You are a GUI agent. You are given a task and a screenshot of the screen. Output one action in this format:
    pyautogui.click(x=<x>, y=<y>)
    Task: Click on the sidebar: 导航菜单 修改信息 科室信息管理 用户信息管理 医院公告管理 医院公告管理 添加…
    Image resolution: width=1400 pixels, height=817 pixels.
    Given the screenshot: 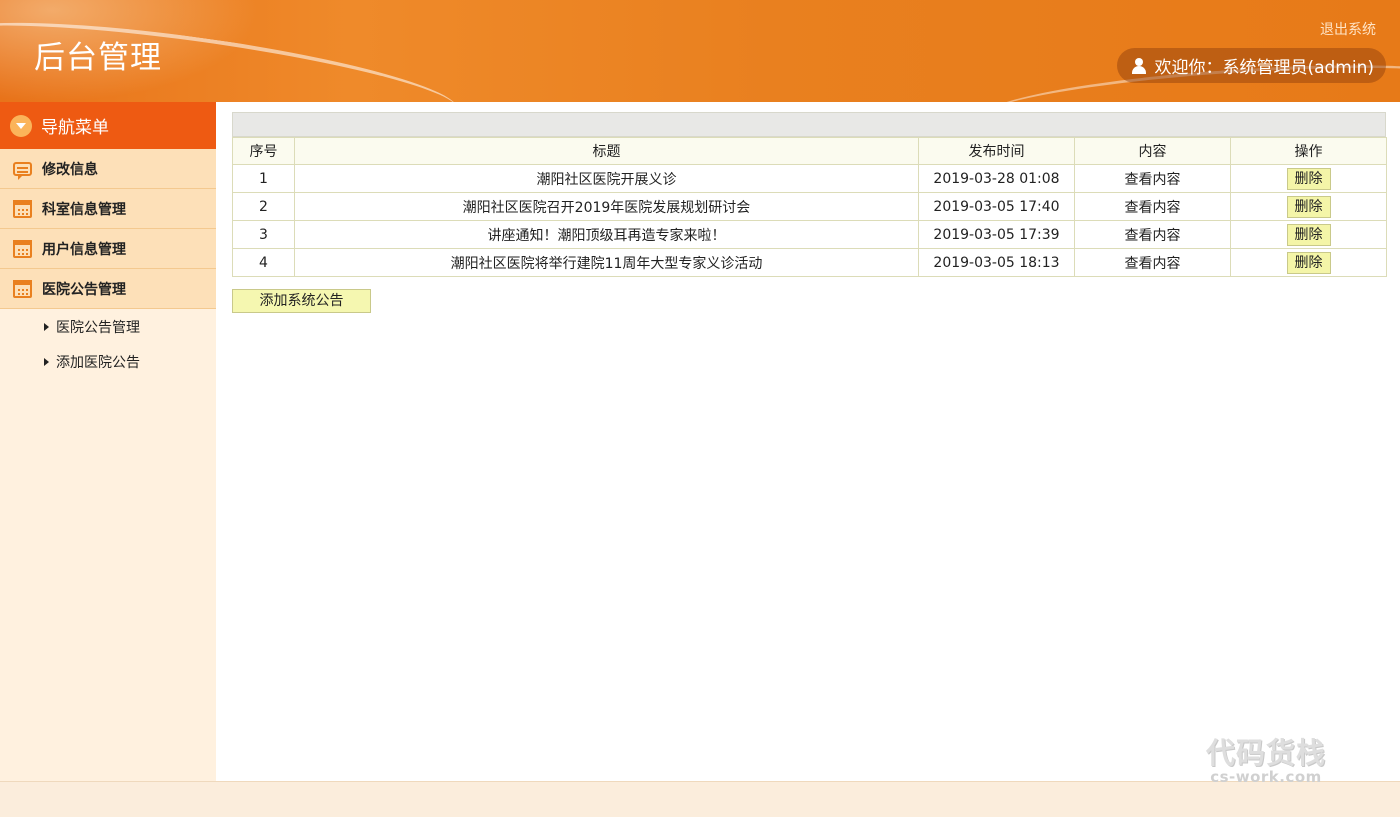 What is the action you would take?
    pyautogui.click(x=108, y=442)
    